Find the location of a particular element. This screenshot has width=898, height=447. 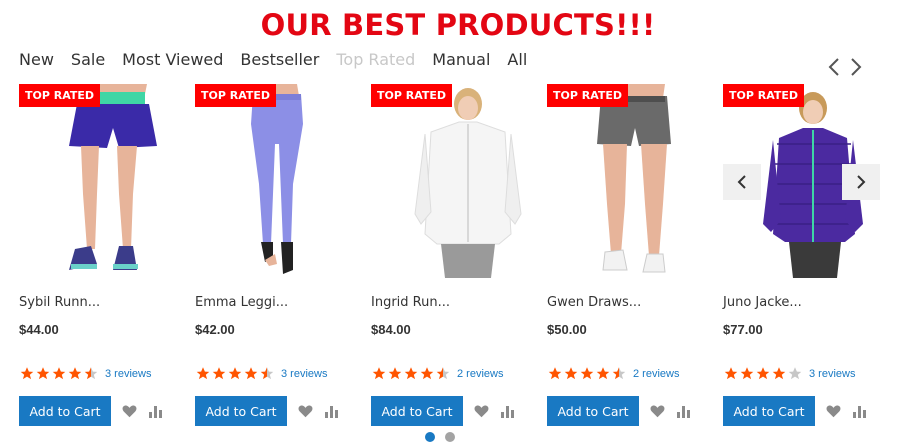

product-card: TOP RATED Emma Leggi... $42.00 3 reviews is located at coordinates (273, 259).